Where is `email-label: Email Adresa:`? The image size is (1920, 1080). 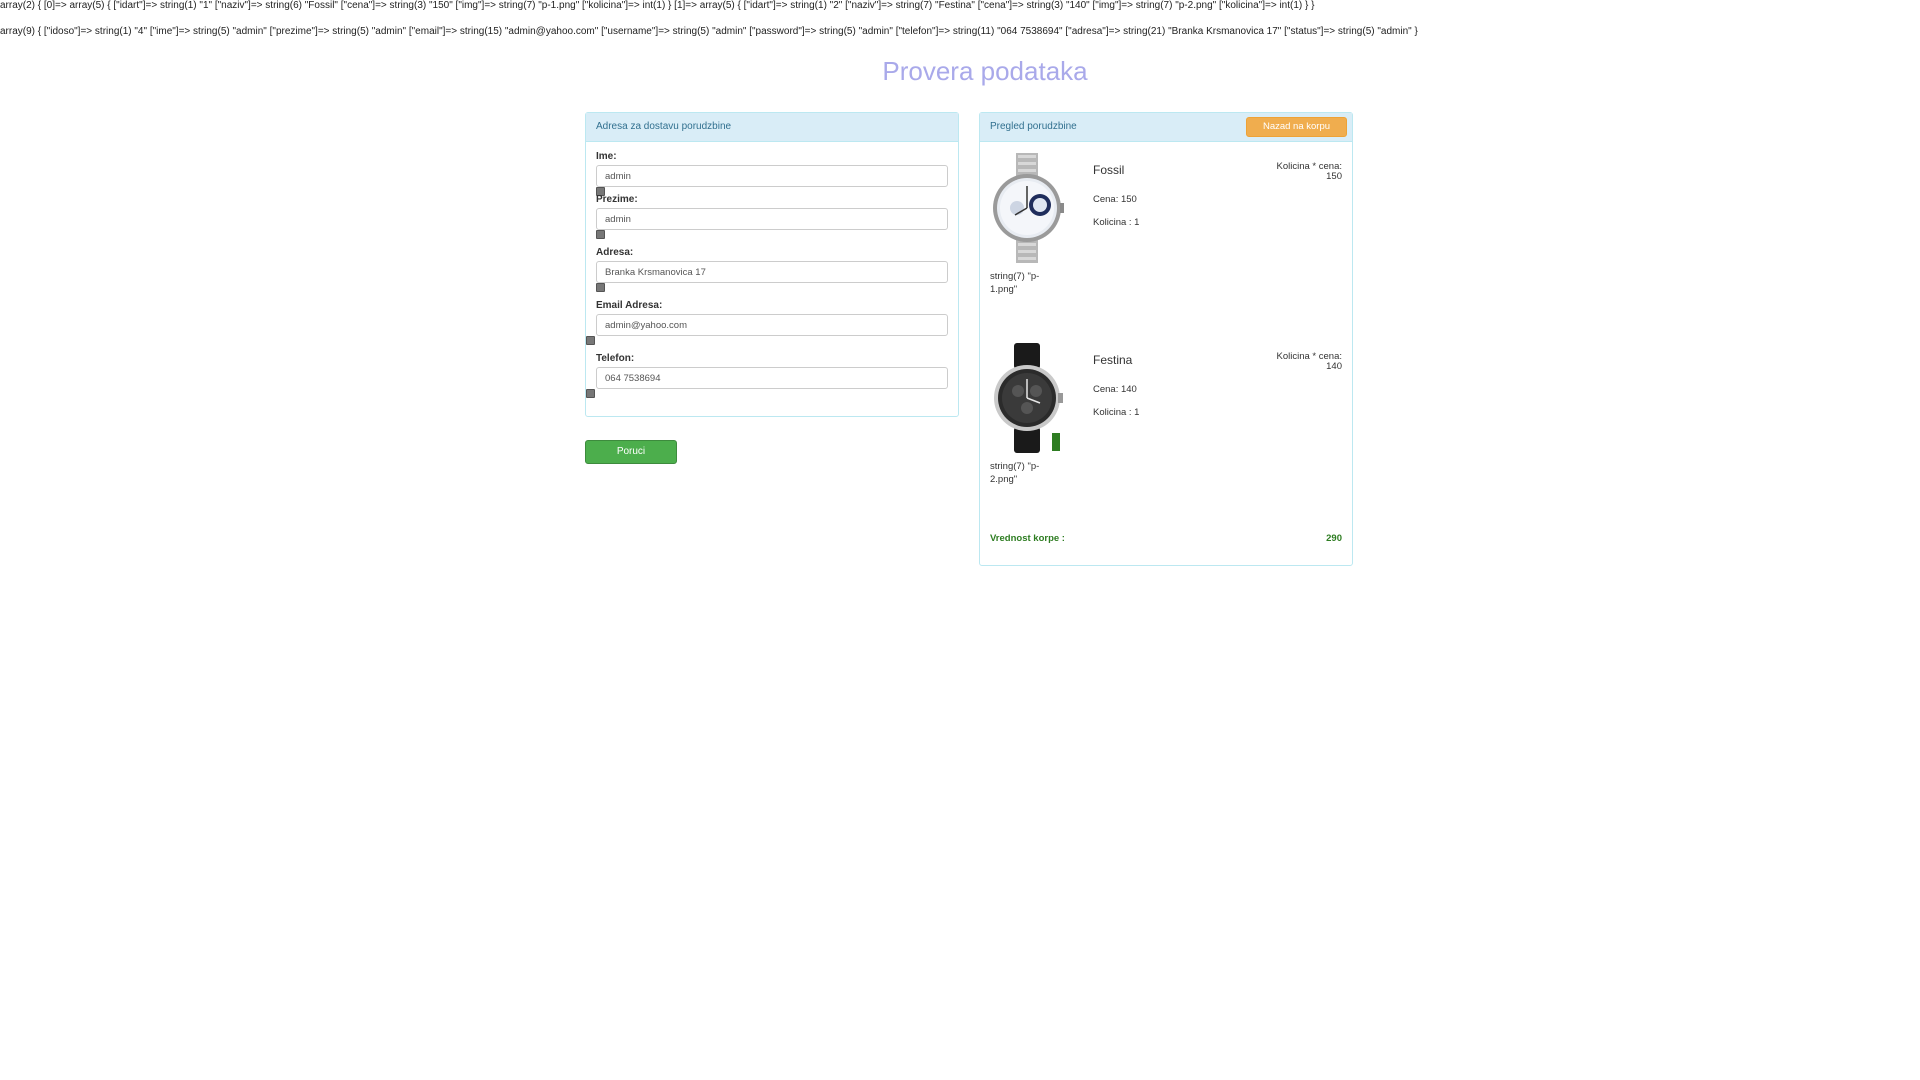
email-label: Email Adresa: is located at coordinates (629, 305).